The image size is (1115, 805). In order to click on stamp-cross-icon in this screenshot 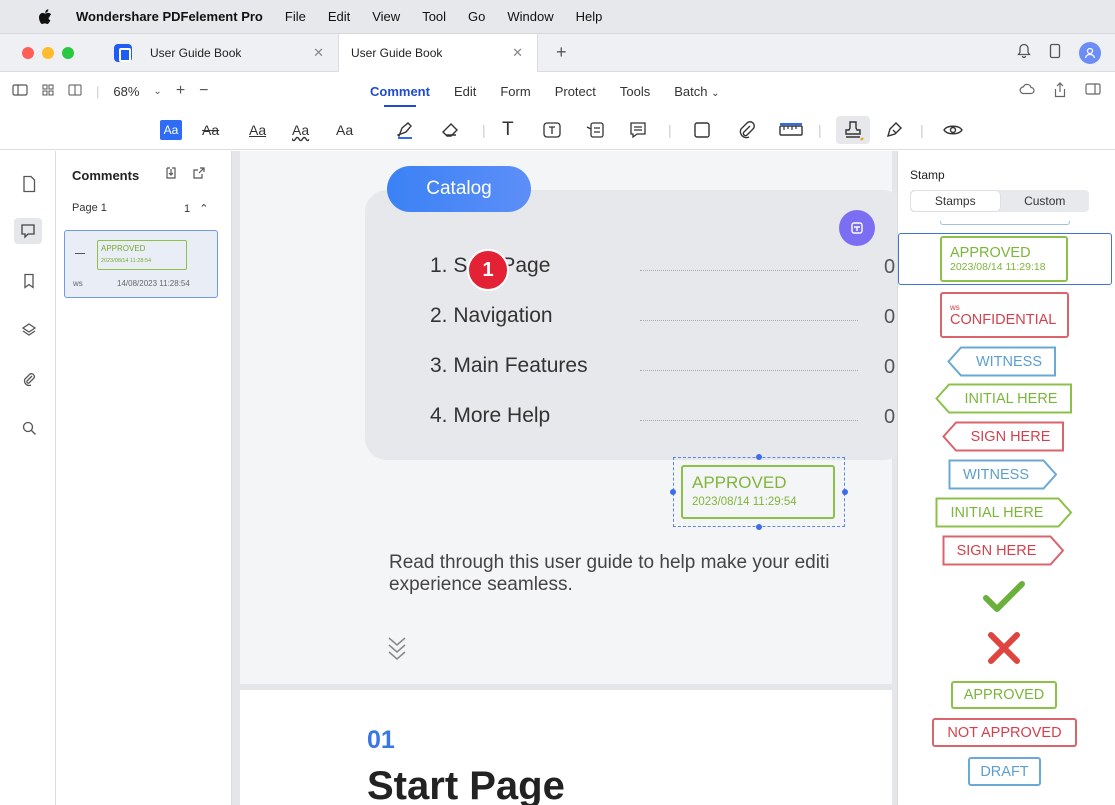, I will do `click(1004, 648)`.